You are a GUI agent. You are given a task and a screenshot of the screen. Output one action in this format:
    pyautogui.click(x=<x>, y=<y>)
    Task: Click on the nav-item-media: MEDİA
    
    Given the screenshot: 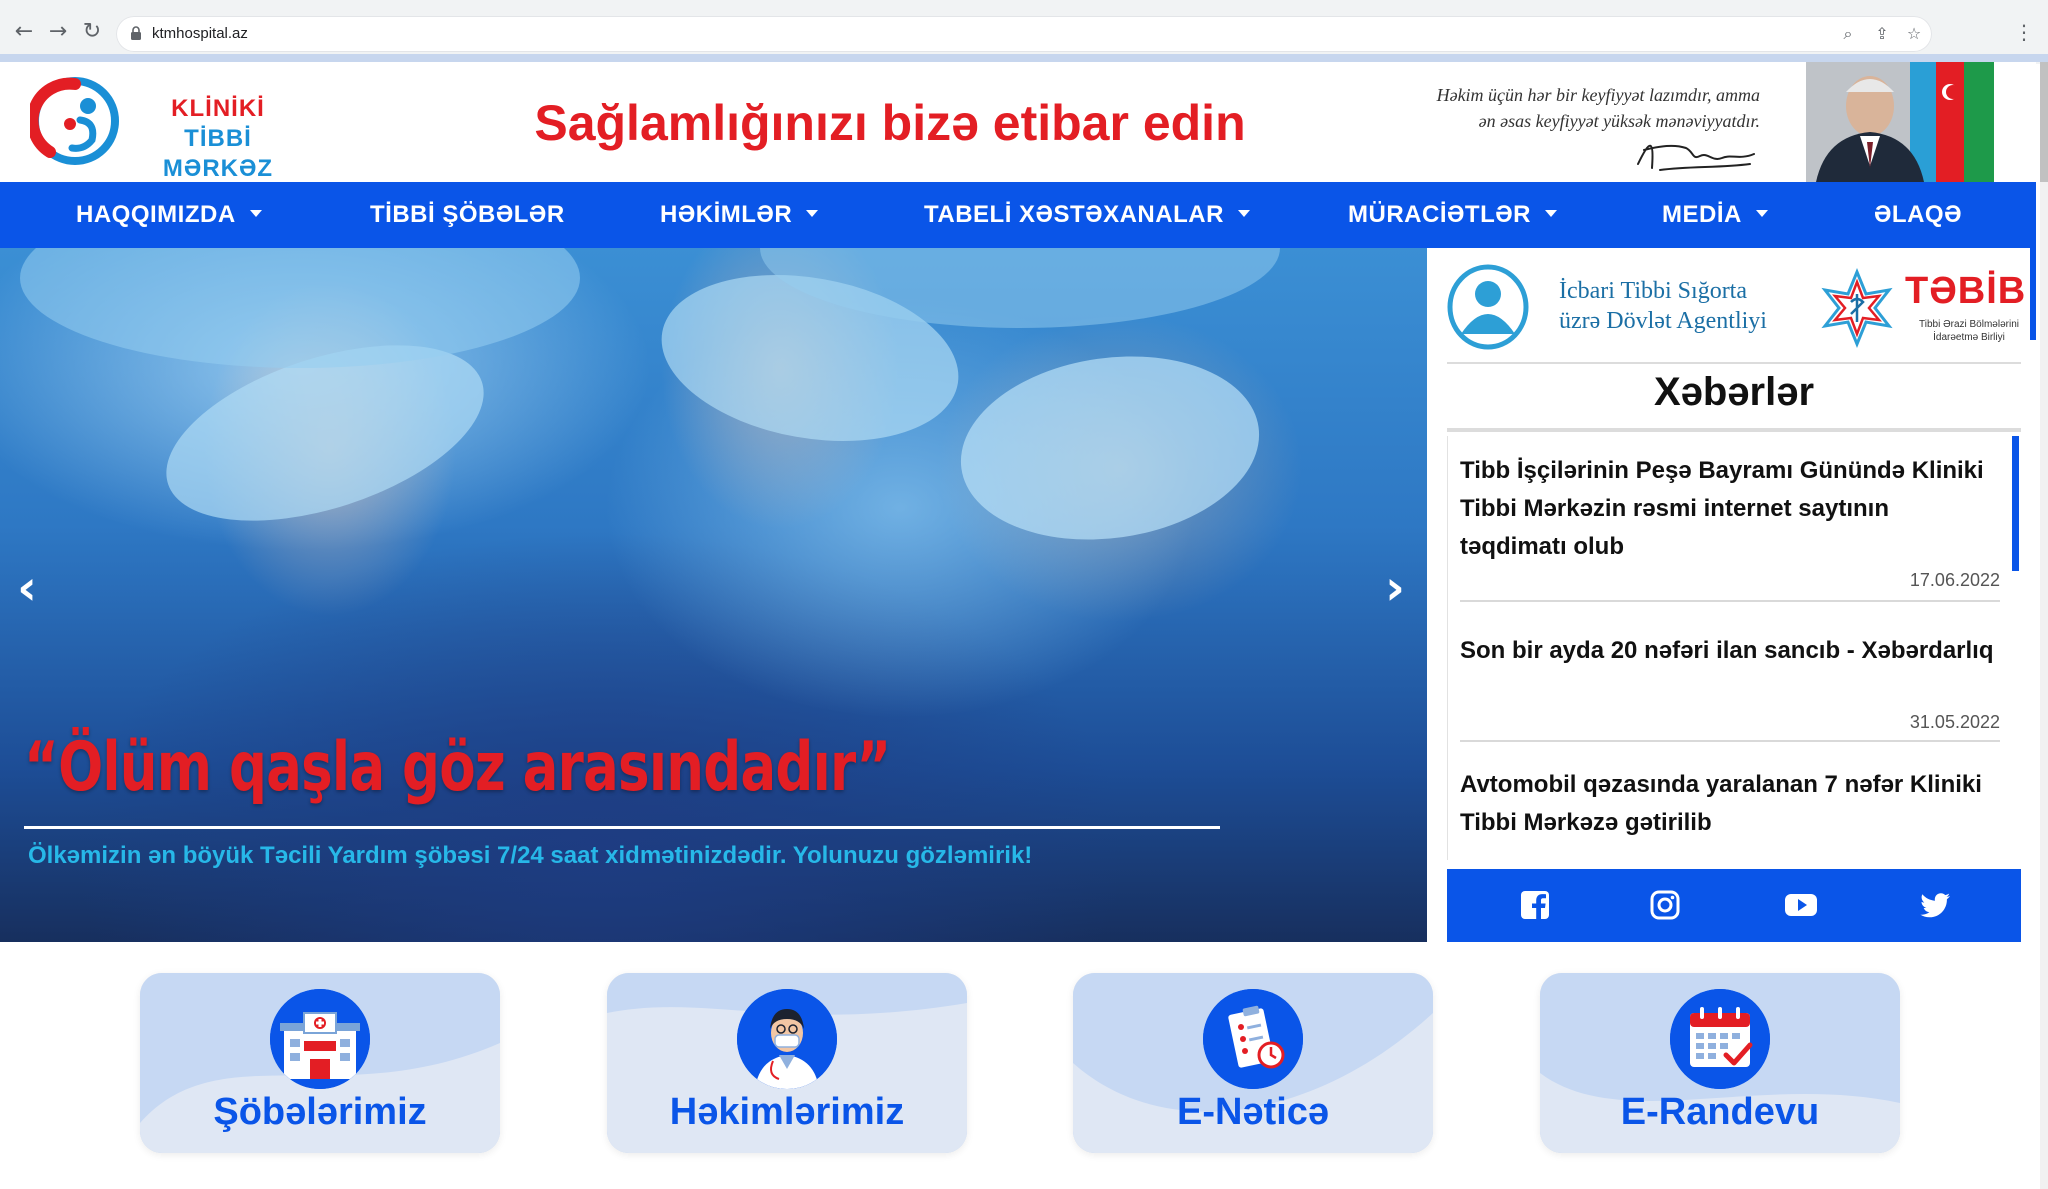 What is the action you would take?
    pyautogui.click(x=1715, y=215)
    